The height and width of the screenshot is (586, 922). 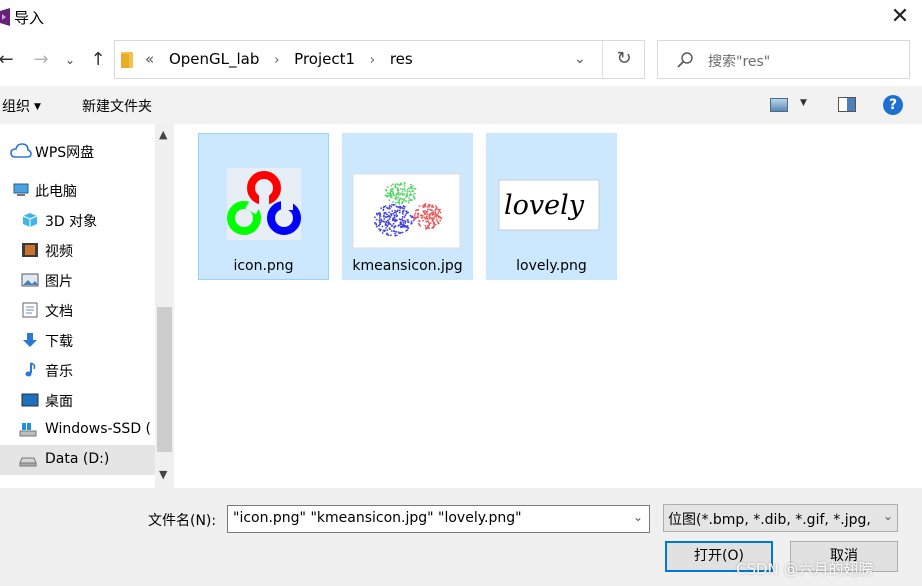 What do you see at coordinates (803, 103) in the screenshot?
I see `view-options-dropdown-icon: ▼` at bounding box center [803, 103].